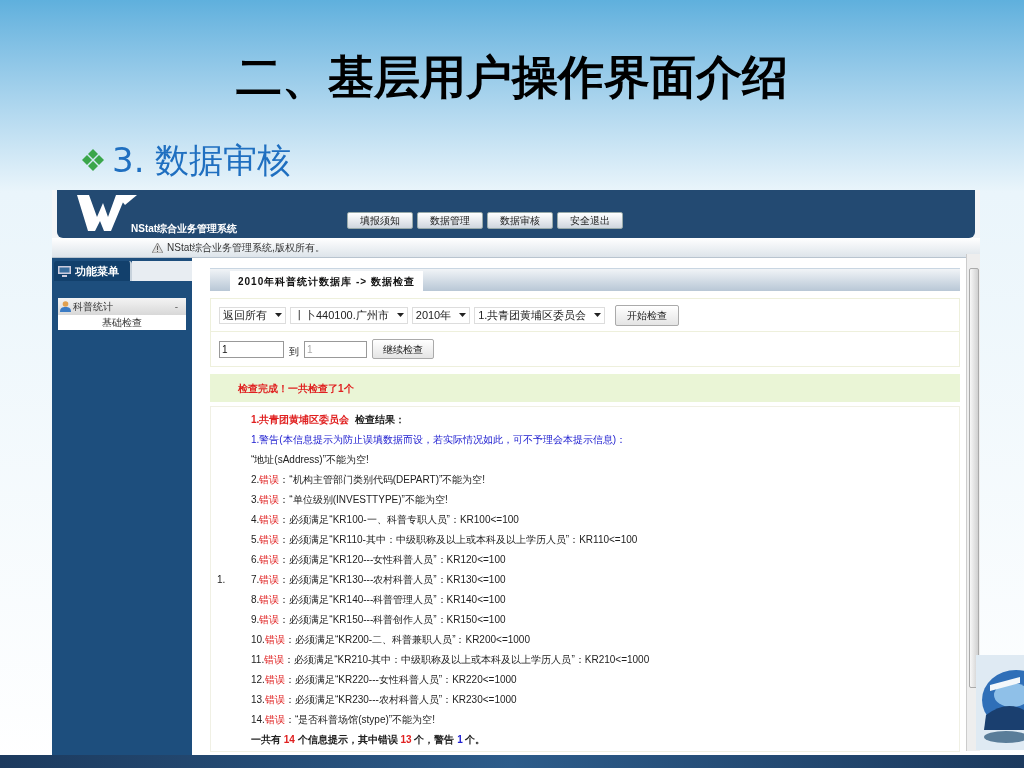  What do you see at coordinates (122, 322) in the screenshot?
I see `menu-item: 基础检查` at bounding box center [122, 322].